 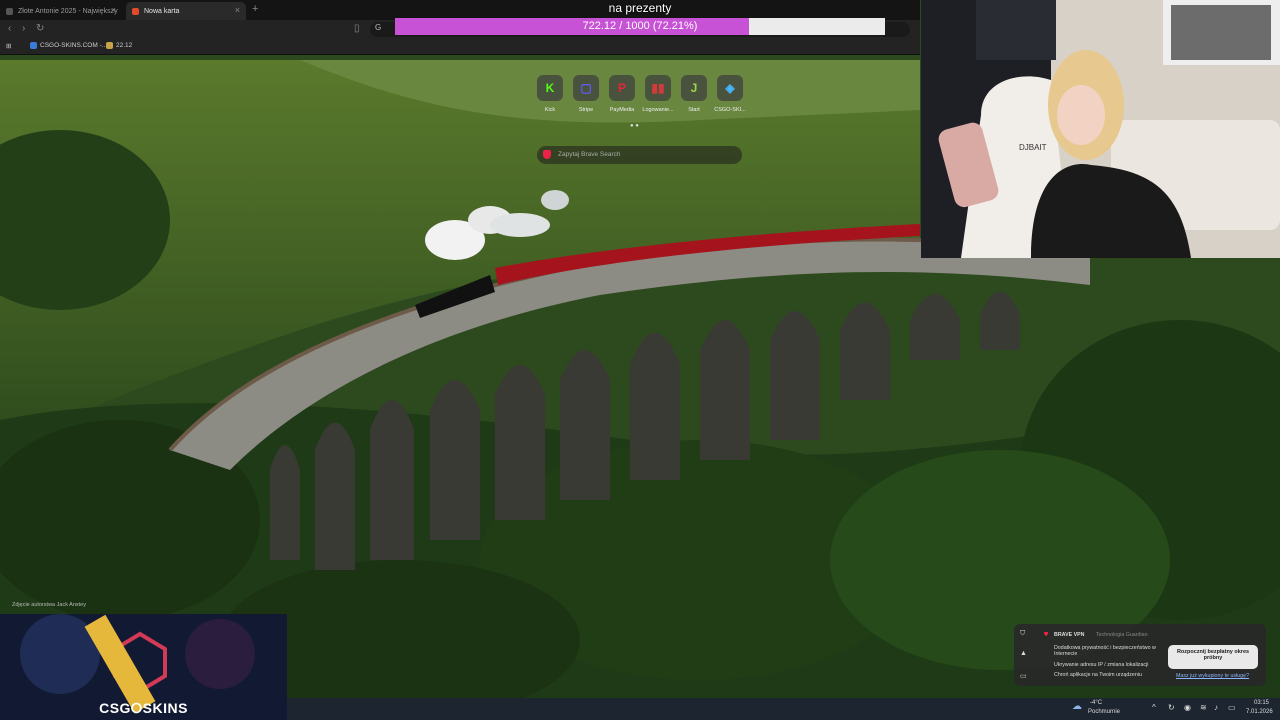 What do you see at coordinates (40, 28) in the screenshot?
I see `reload-icon: ↻` at bounding box center [40, 28].